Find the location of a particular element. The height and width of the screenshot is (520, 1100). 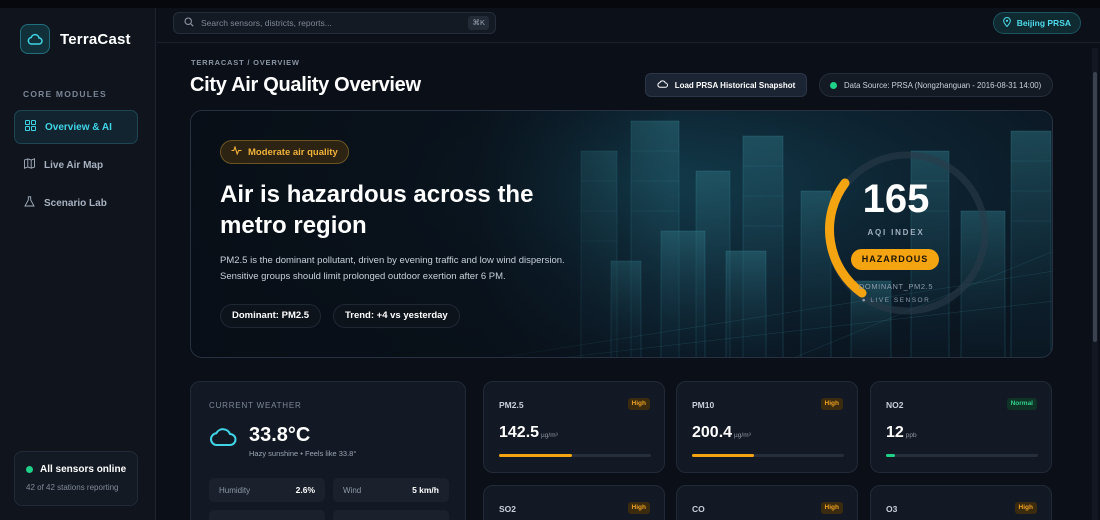

weather-temperature: 33.8°C is located at coordinates (280, 435).